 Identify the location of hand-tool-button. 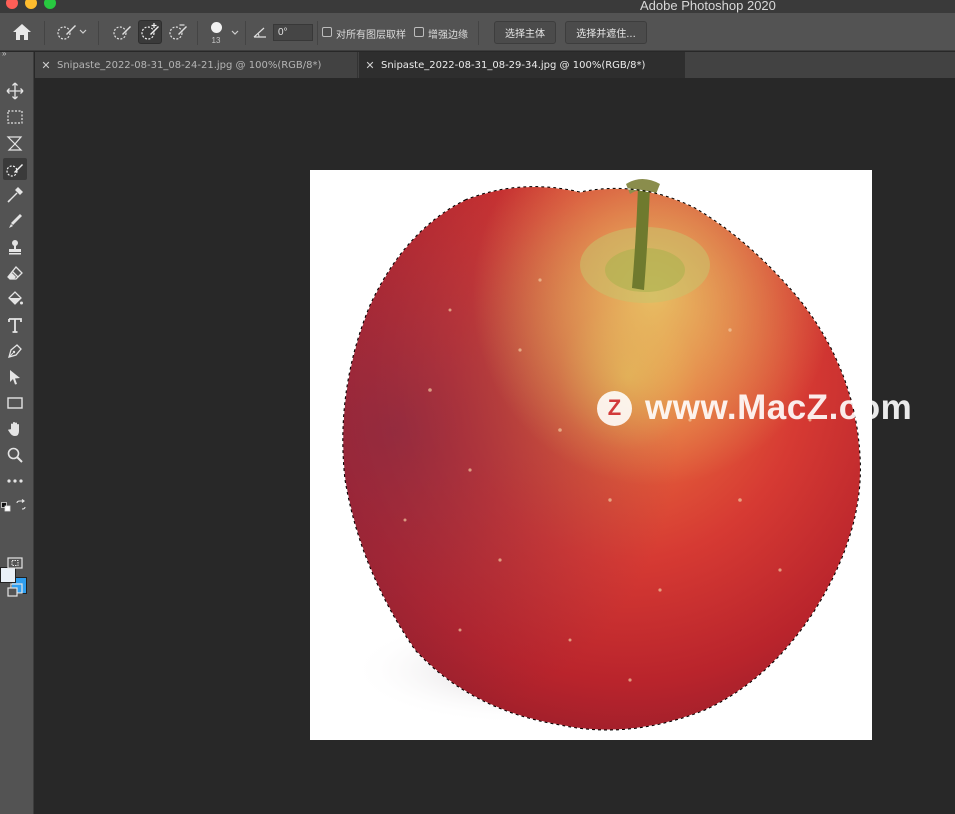
(15, 429).